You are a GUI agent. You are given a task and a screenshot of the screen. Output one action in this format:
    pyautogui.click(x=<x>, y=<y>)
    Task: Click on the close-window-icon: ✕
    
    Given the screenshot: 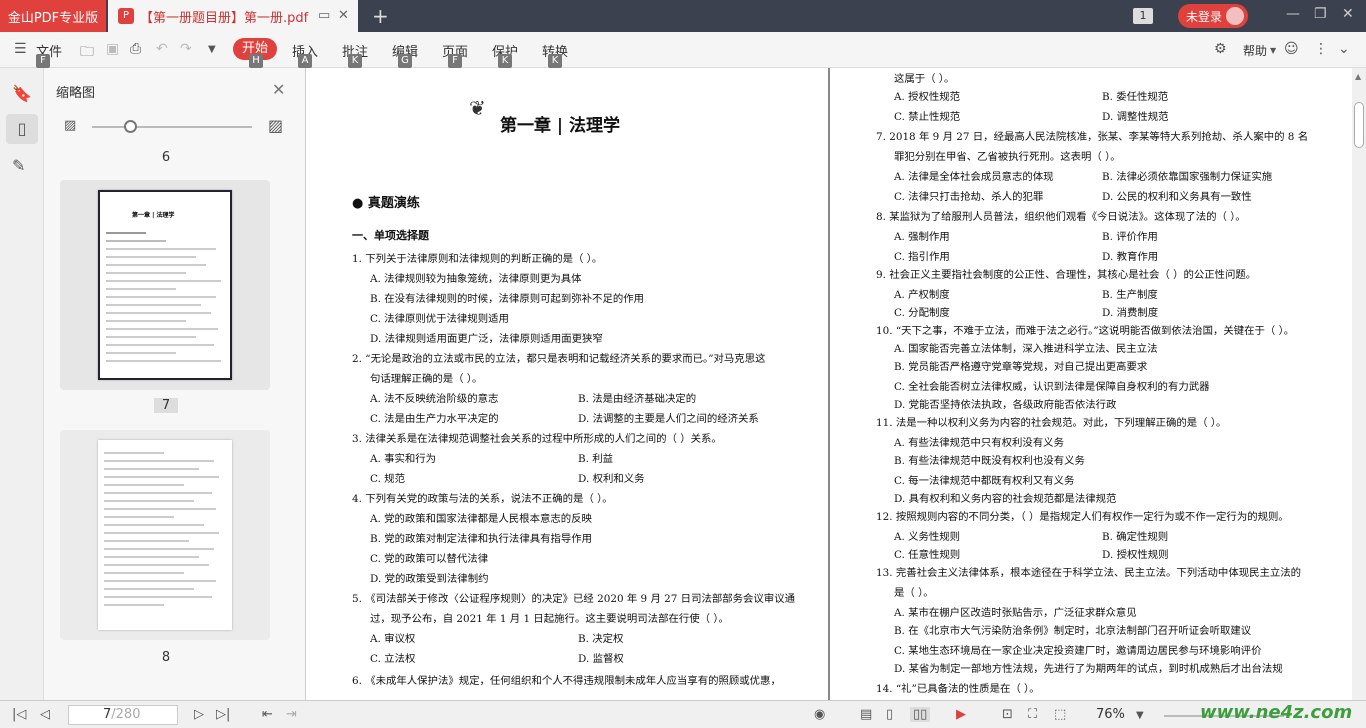 What is the action you would take?
    pyautogui.click(x=1348, y=14)
    